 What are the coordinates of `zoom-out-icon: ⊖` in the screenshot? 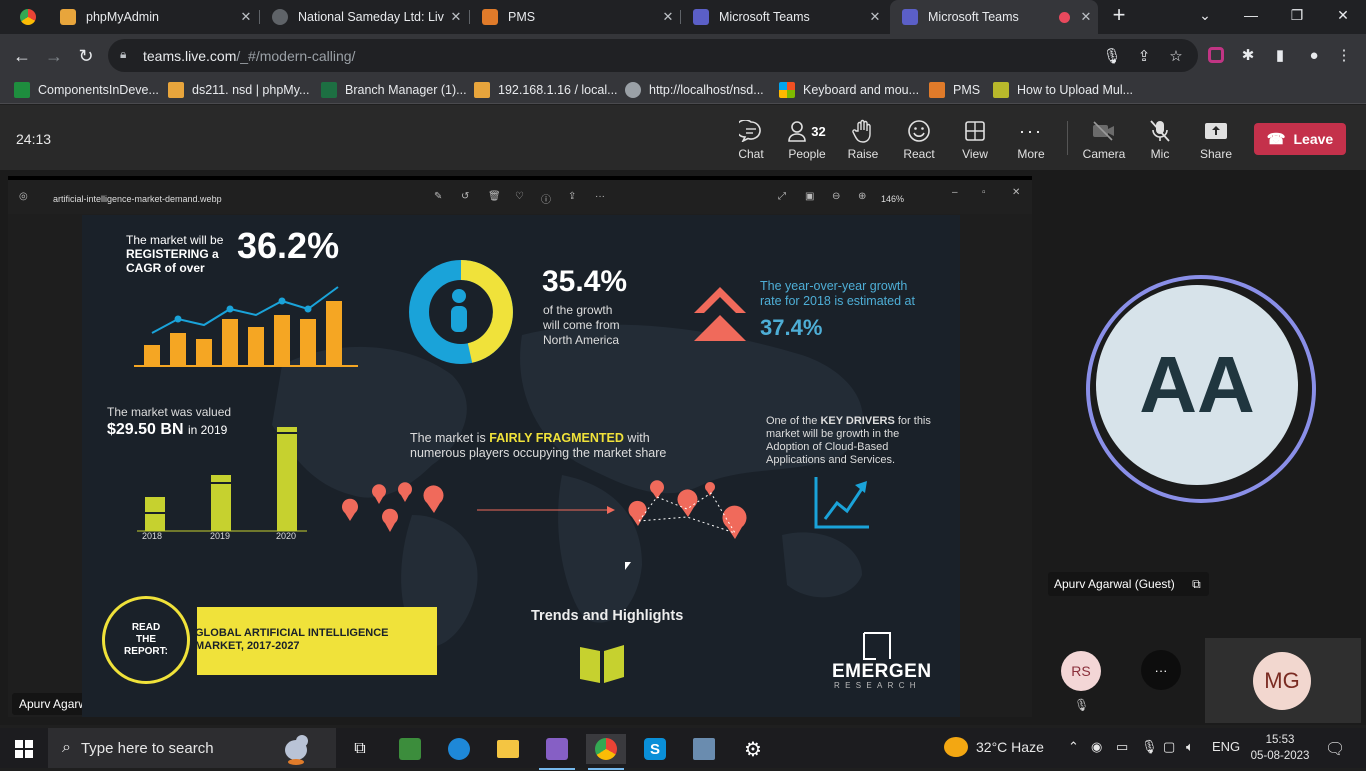 It's located at (836, 196).